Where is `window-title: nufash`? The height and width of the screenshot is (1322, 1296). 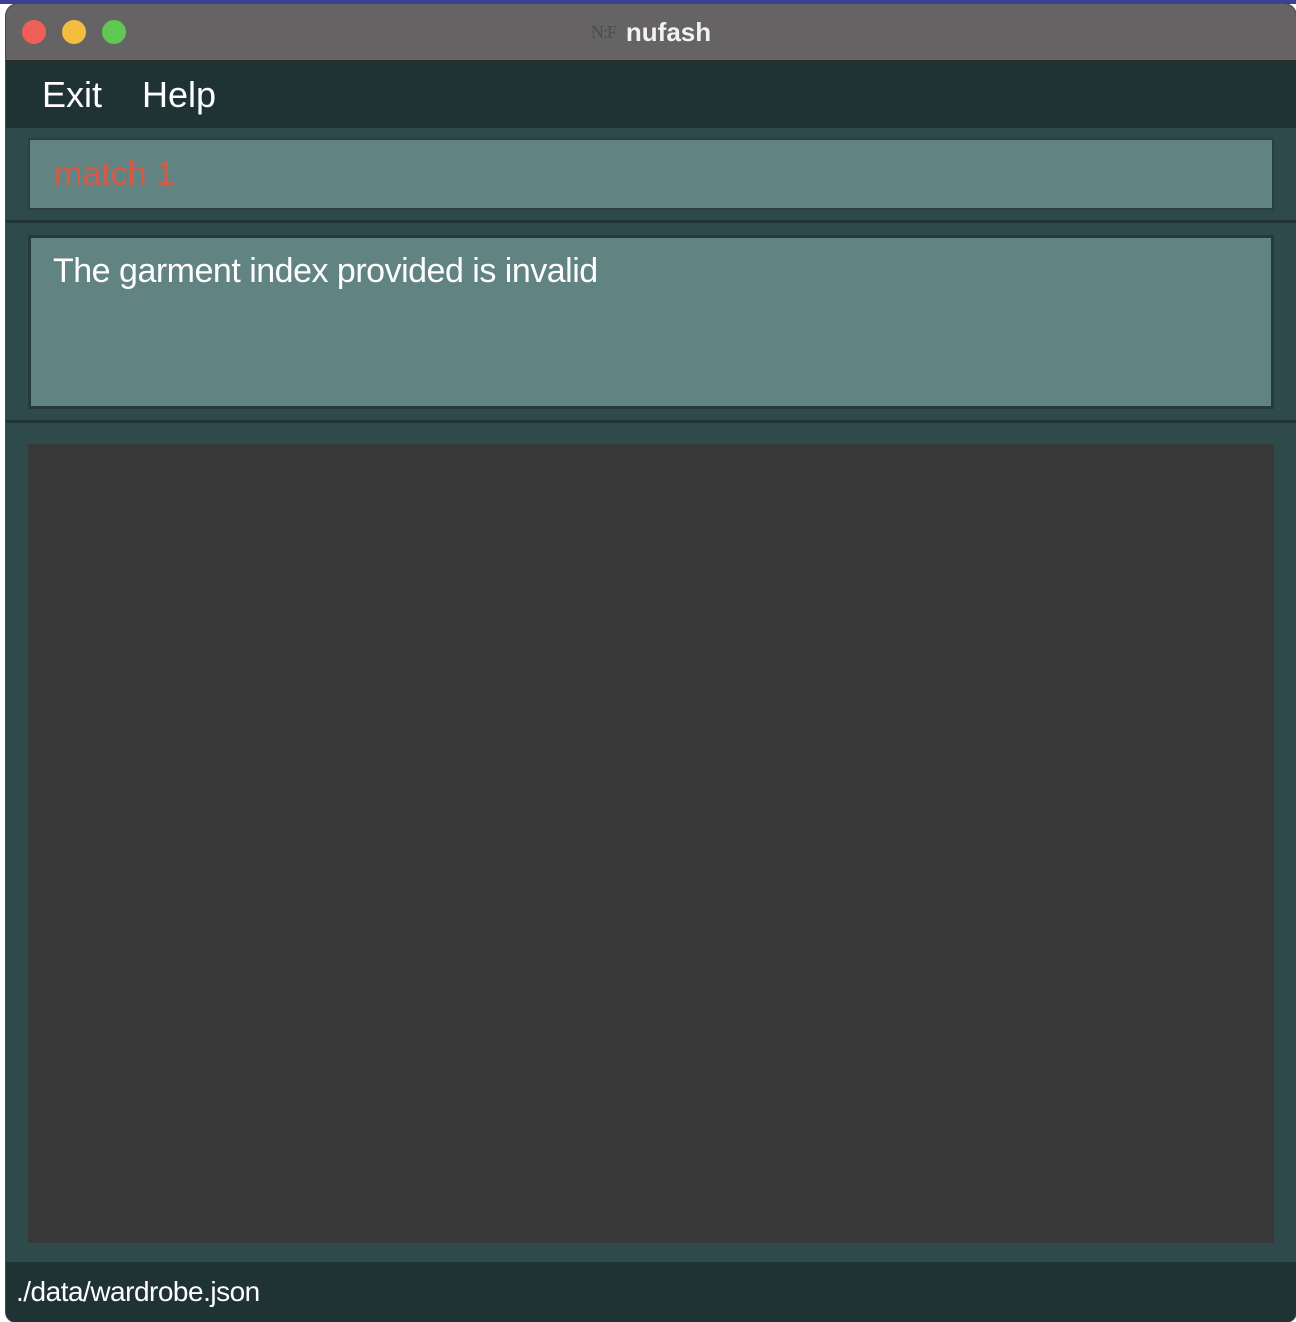 window-title: nufash is located at coordinates (668, 31).